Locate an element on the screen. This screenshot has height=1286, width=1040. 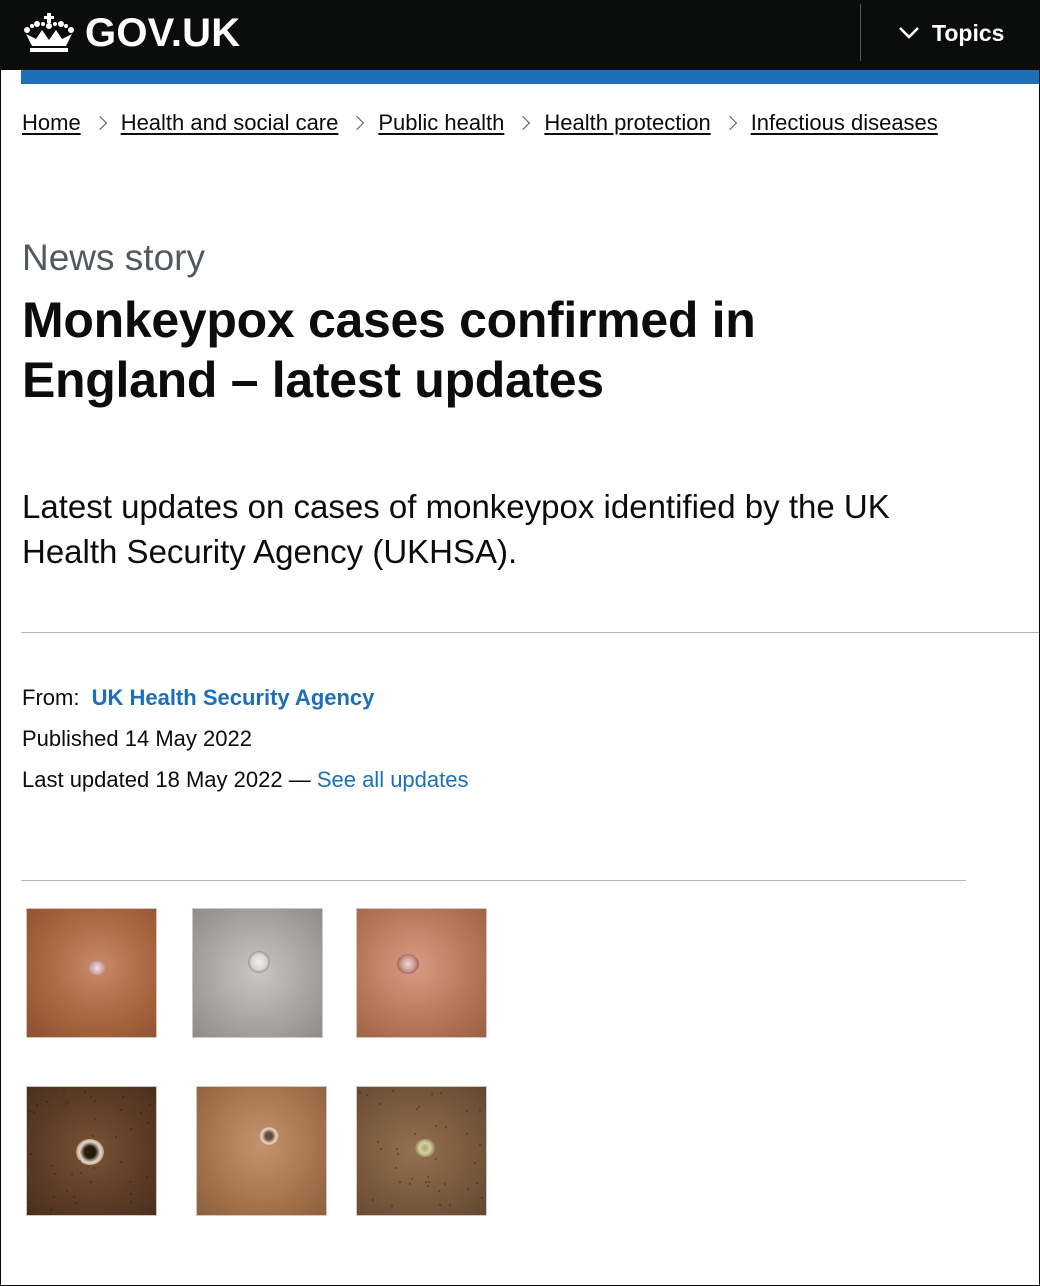
see-all-updates-link: See all updates is located at coordinates (393, 779).